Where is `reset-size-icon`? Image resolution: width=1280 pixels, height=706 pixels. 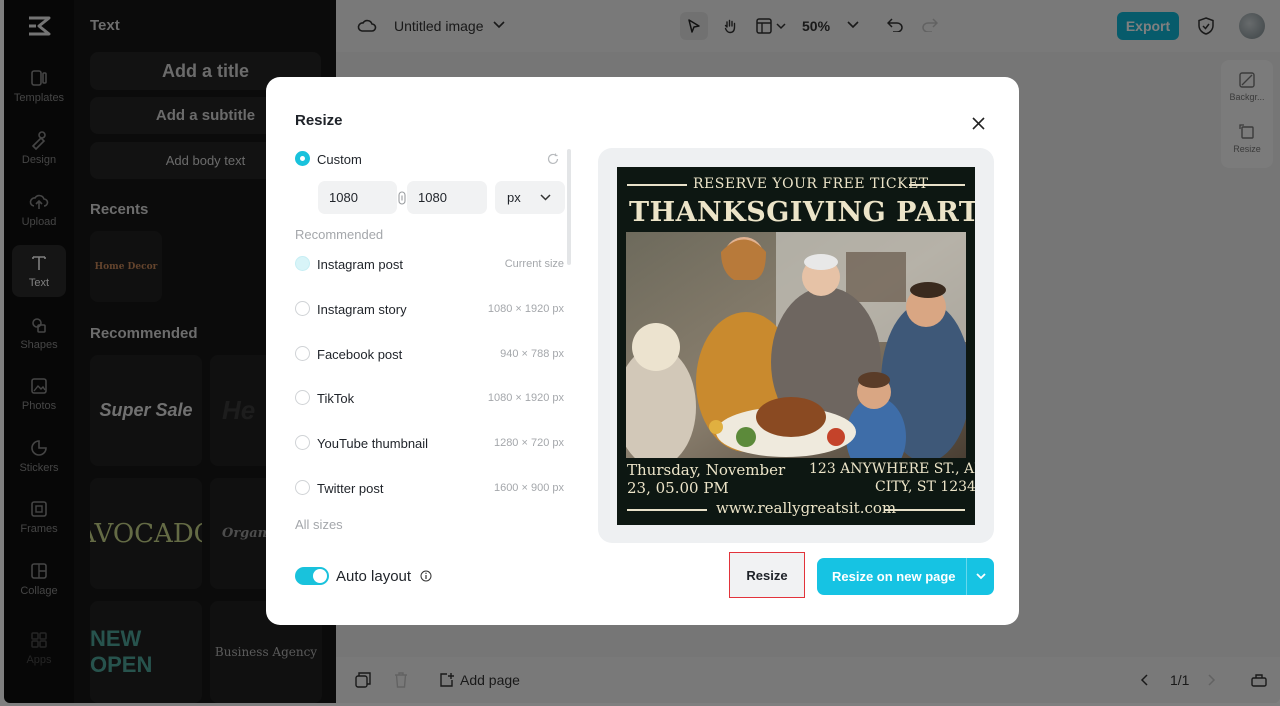
reset-size-icon is located at coordinates (553, 159).